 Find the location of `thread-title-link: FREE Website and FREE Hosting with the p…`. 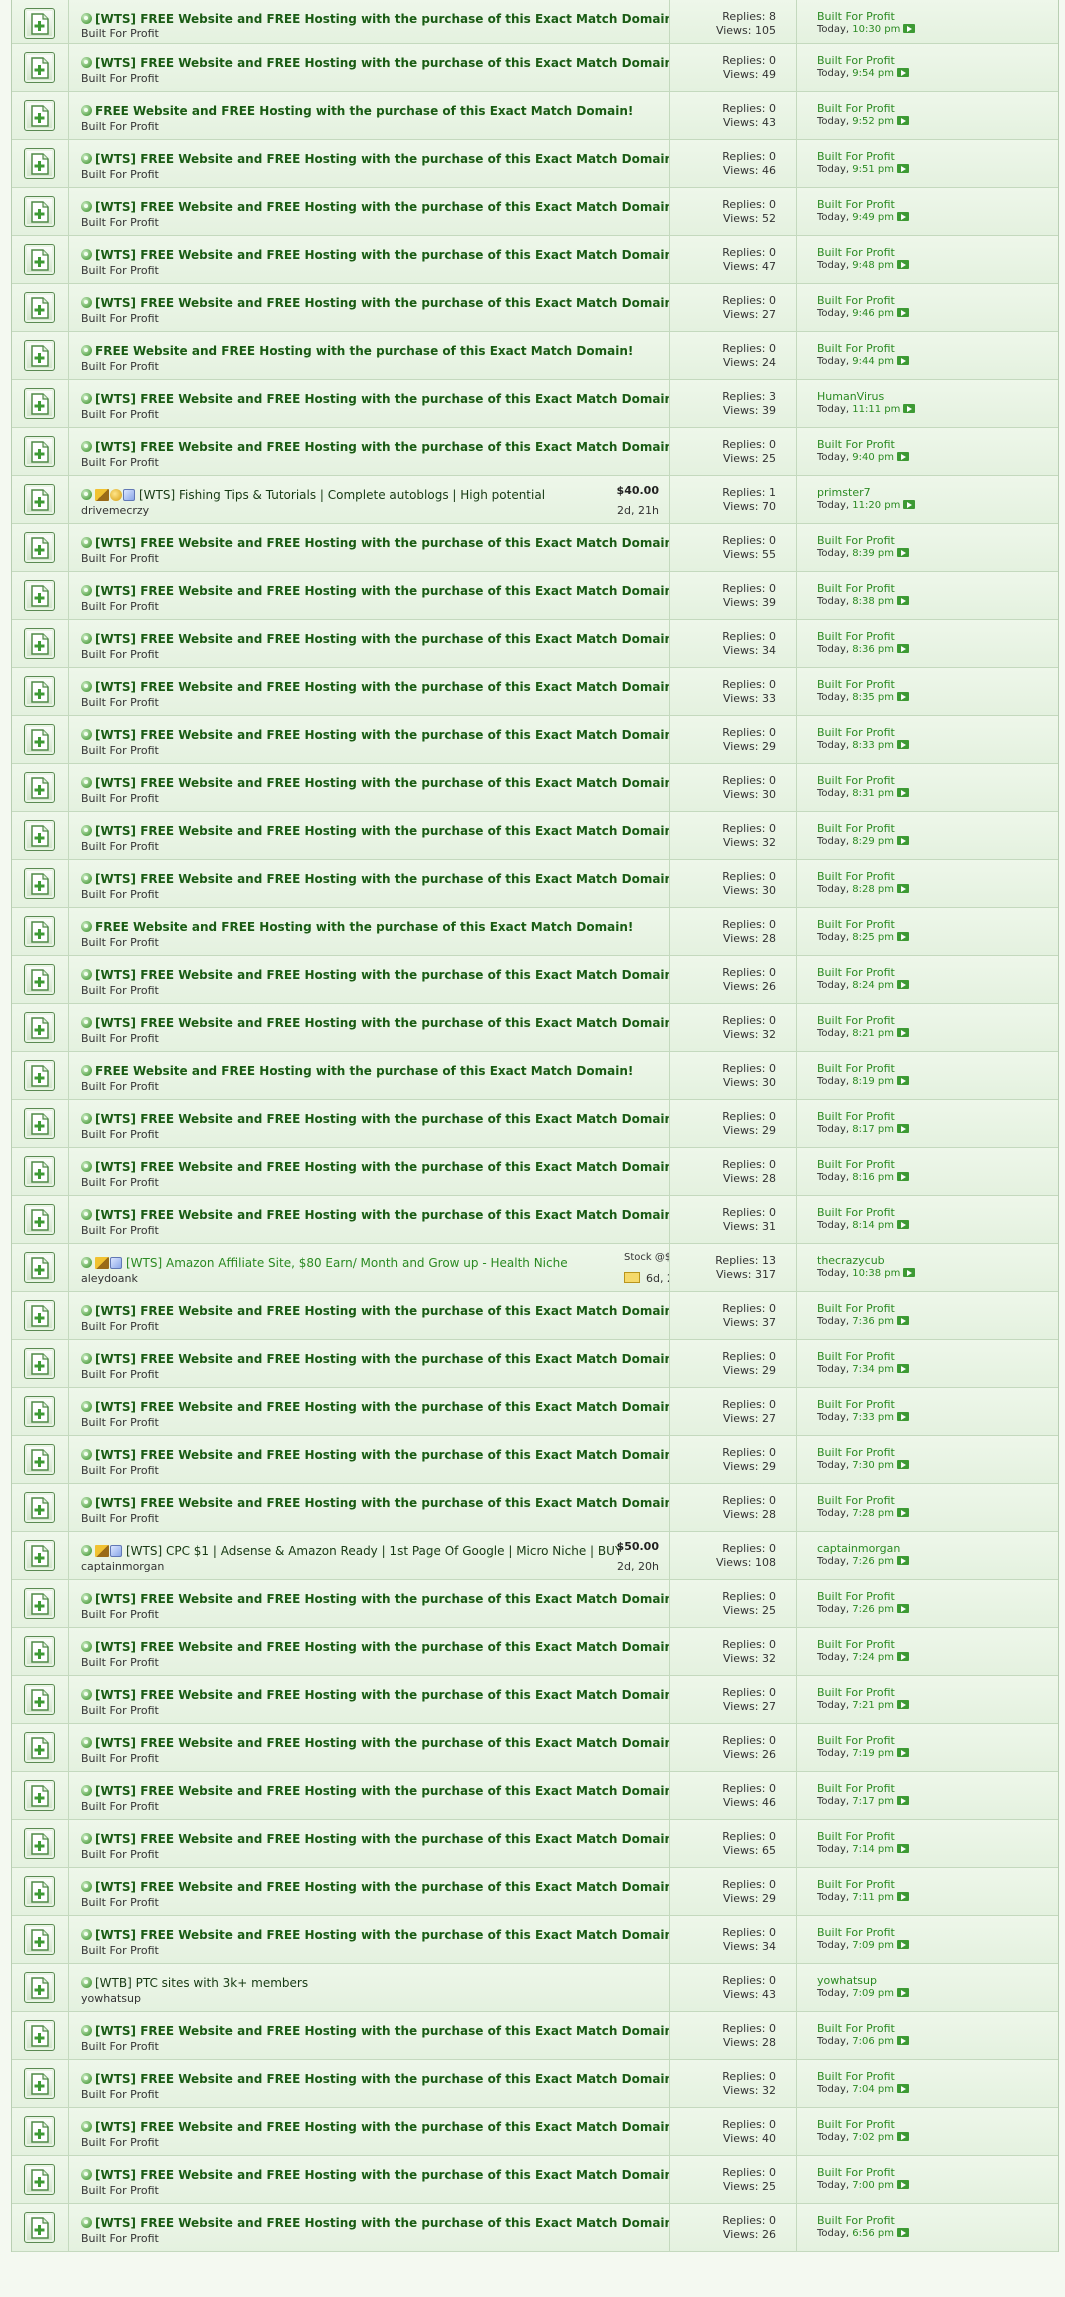

thread-title-link: FREE Website and FREE Hosting with the p… is located at coordinates (364, 927).